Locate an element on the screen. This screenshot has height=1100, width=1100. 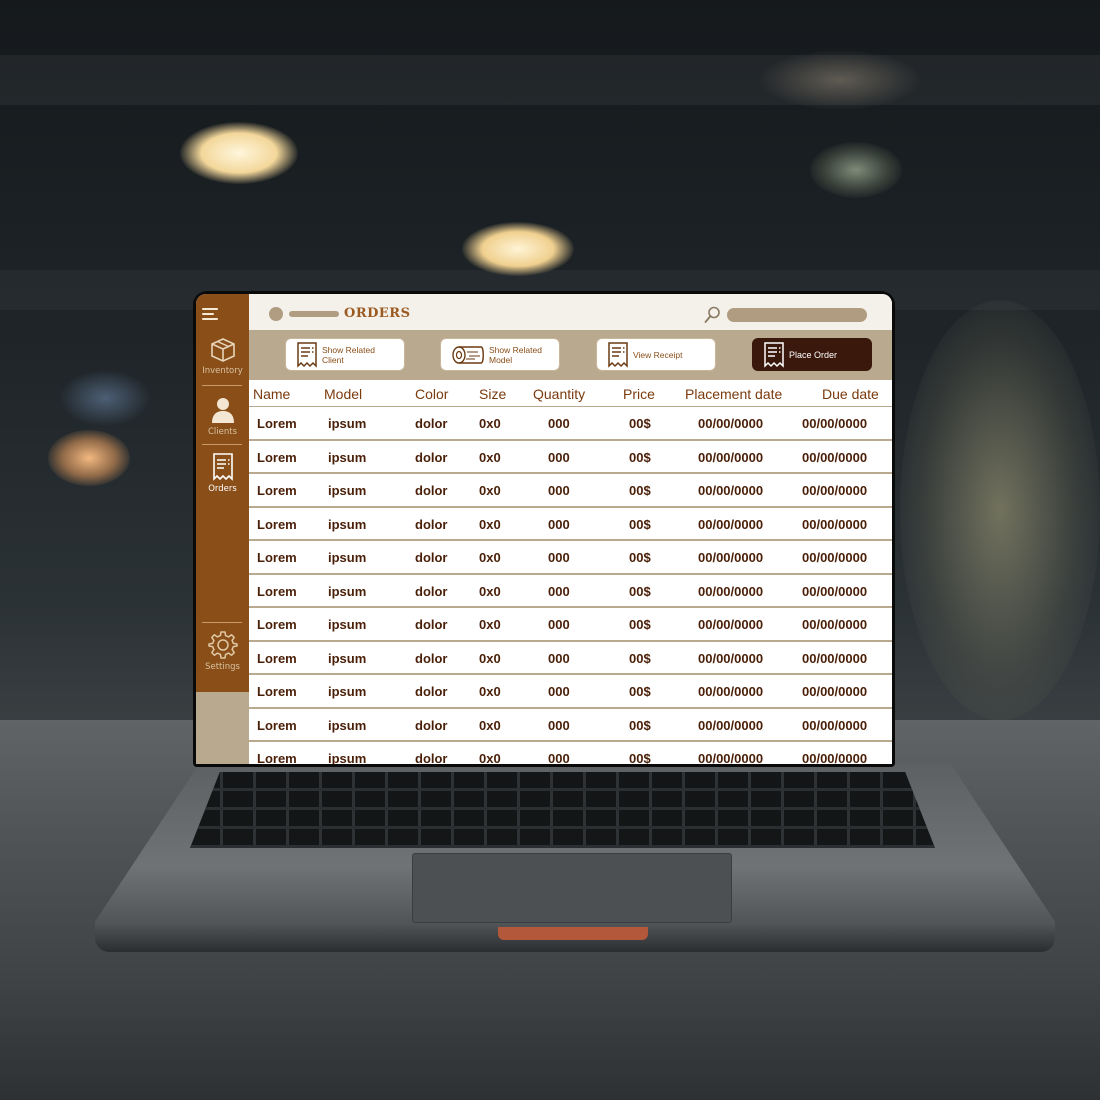
column-header-name: Name is located at coordinates (271, 394).